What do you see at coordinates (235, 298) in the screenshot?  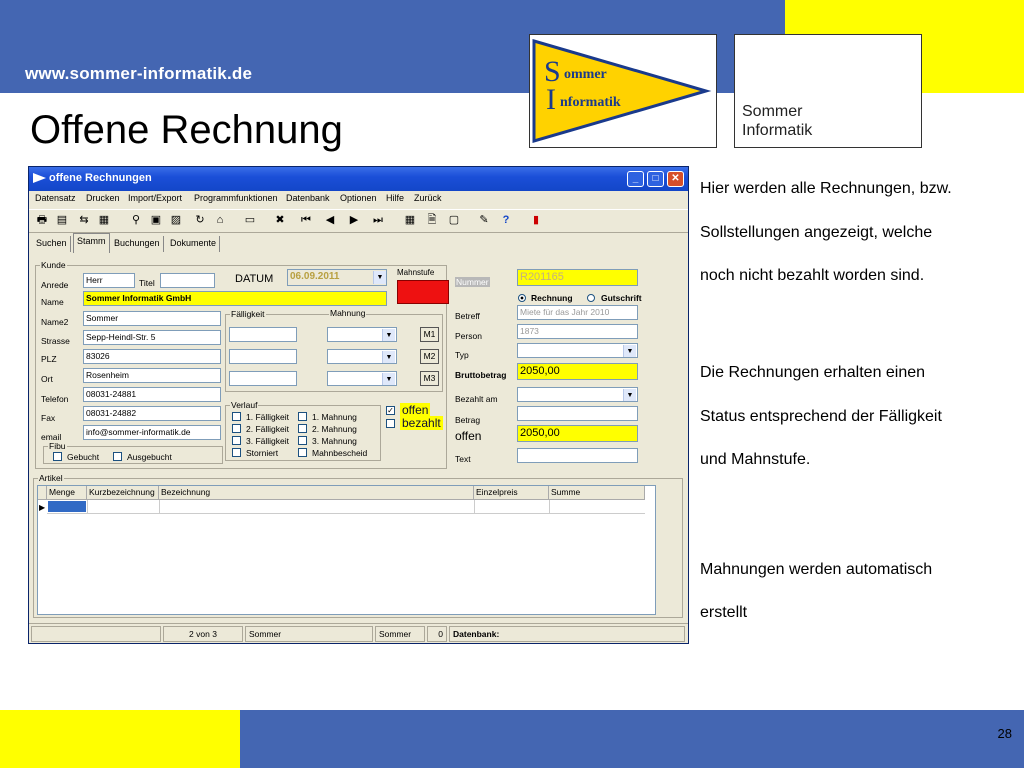 I see `name-field: Sommer Informatik GmbH` at bounding box center [235, 298].